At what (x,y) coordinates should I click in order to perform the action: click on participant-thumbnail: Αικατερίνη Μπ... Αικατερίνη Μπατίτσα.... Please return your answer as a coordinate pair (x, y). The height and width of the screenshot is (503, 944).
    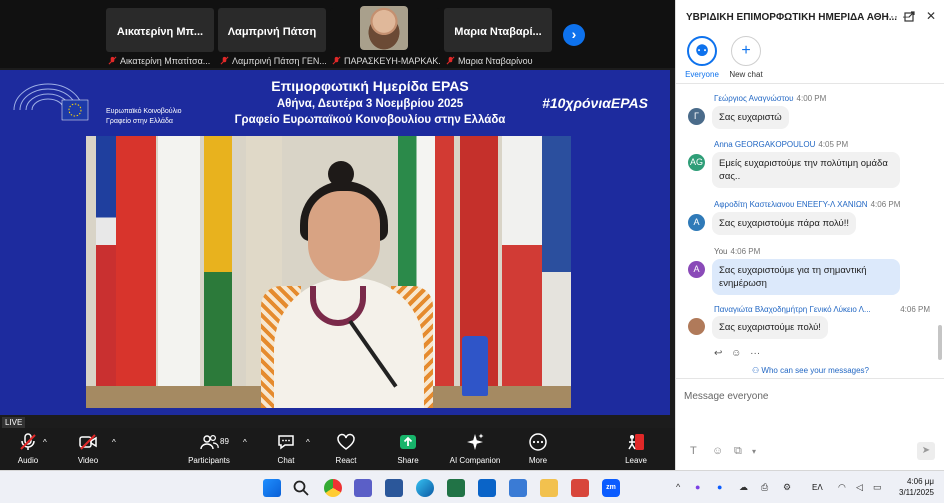
    Looking at the image, I should click on (160, 37).